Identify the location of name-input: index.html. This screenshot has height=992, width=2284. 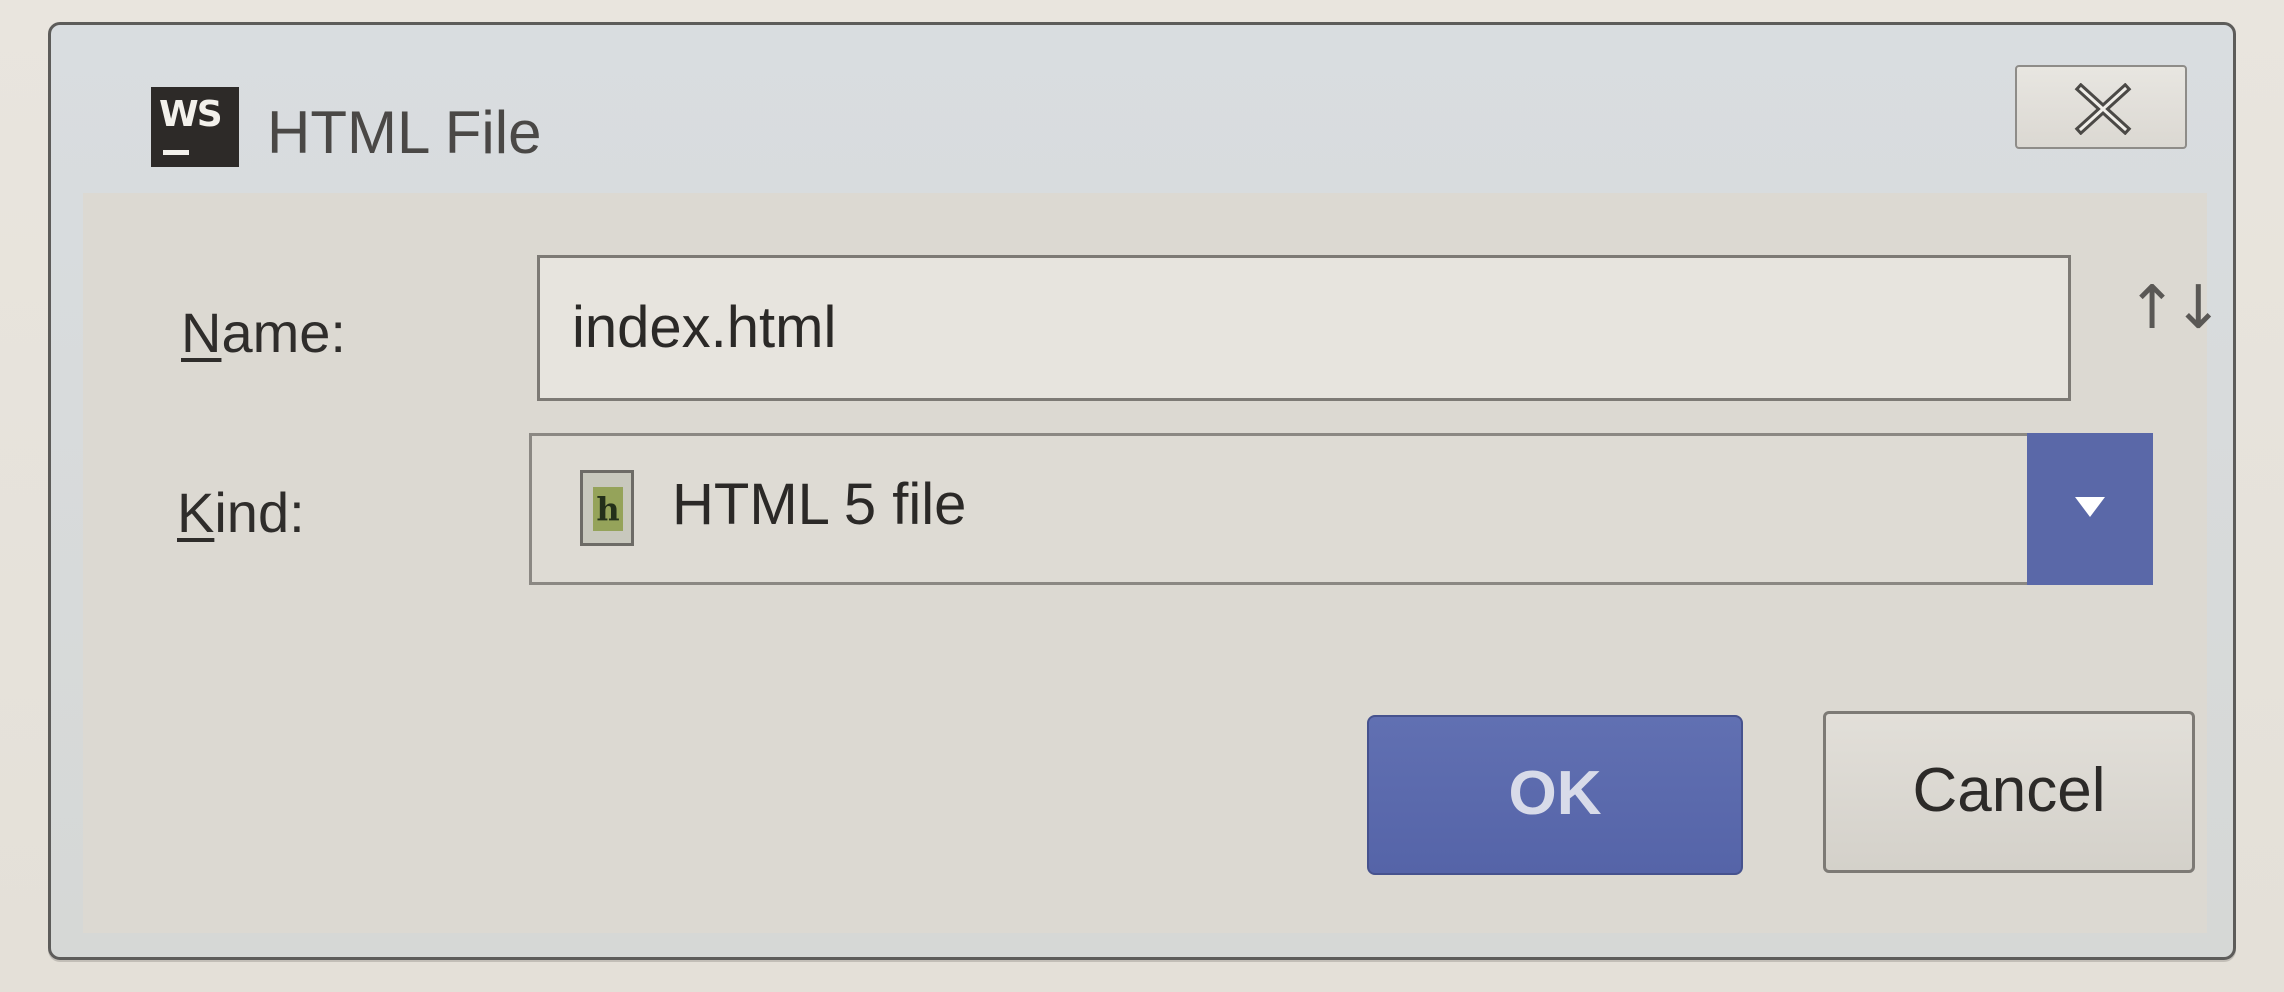
(1304, 328).